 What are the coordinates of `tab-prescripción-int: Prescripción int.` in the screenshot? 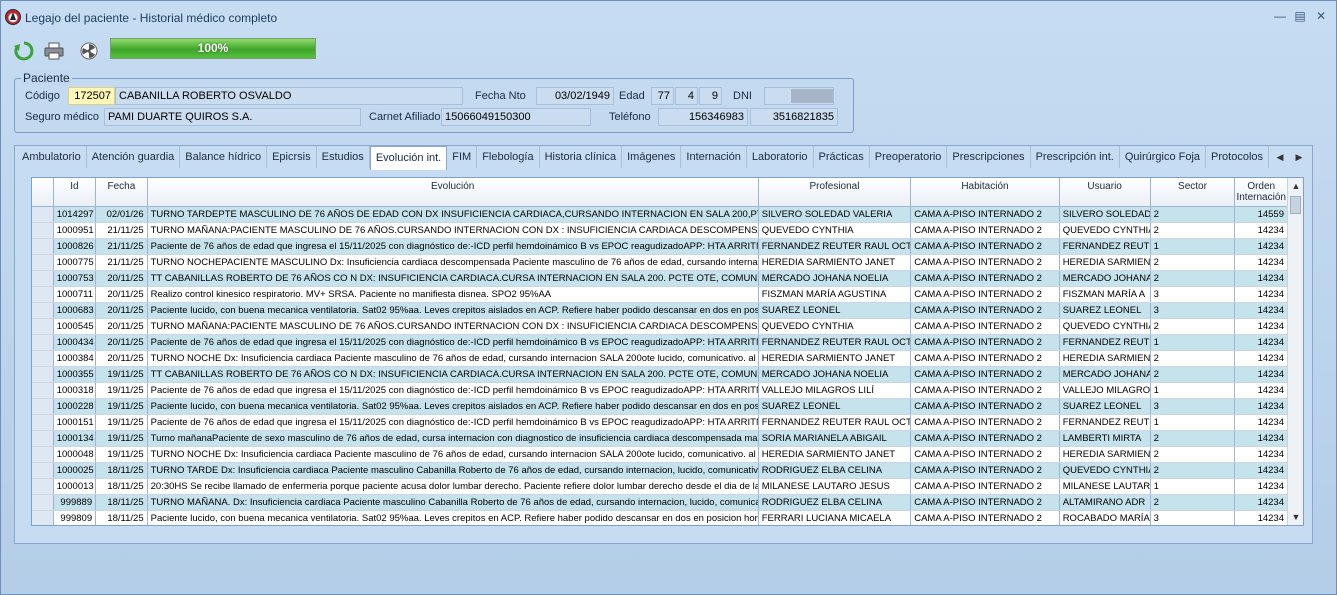 It's located at (1075, 157).